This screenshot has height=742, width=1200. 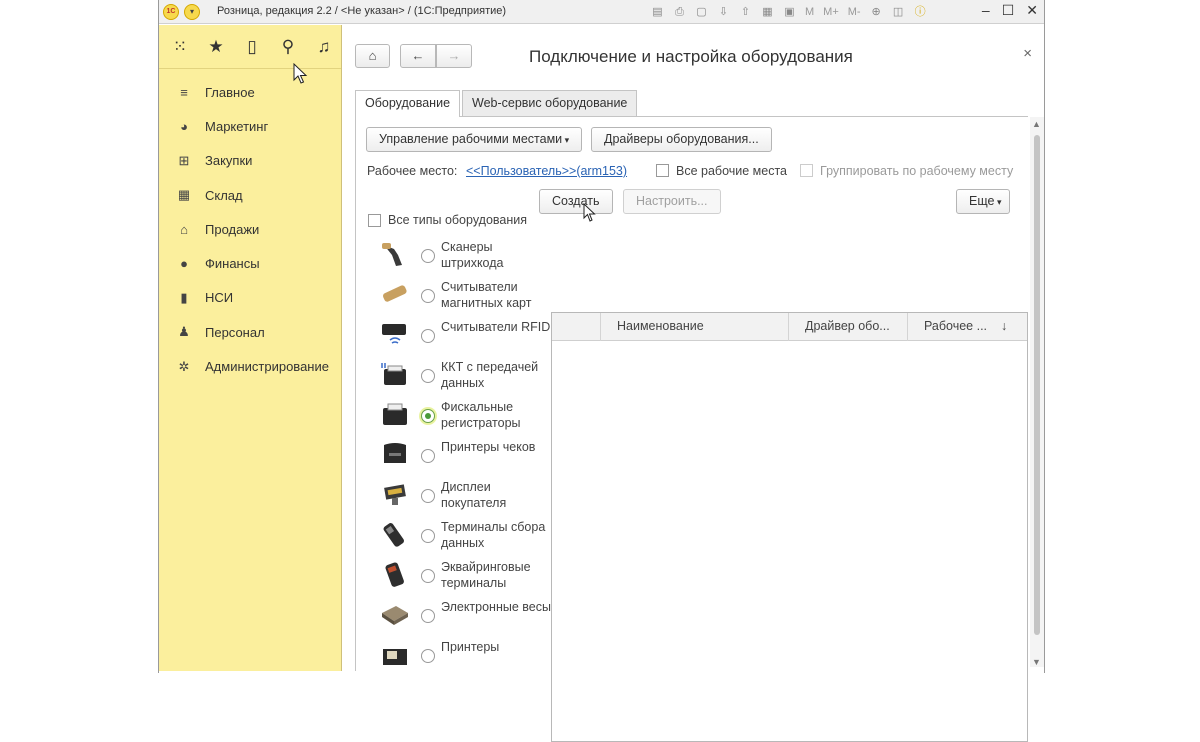 What do you see at coordinates (809, 12) in the screenshot?
I see `memory-button: M` at bounding box center [809, 12].